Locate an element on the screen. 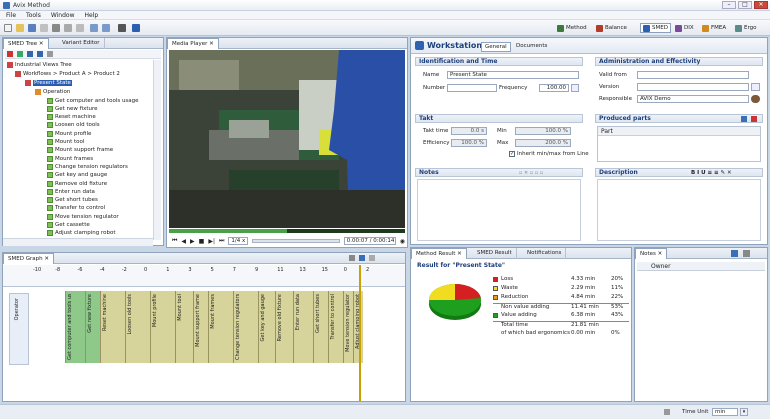 The image size is (770, 419). last-frame-icon: ⏭ is located at coordinates (221, 241).